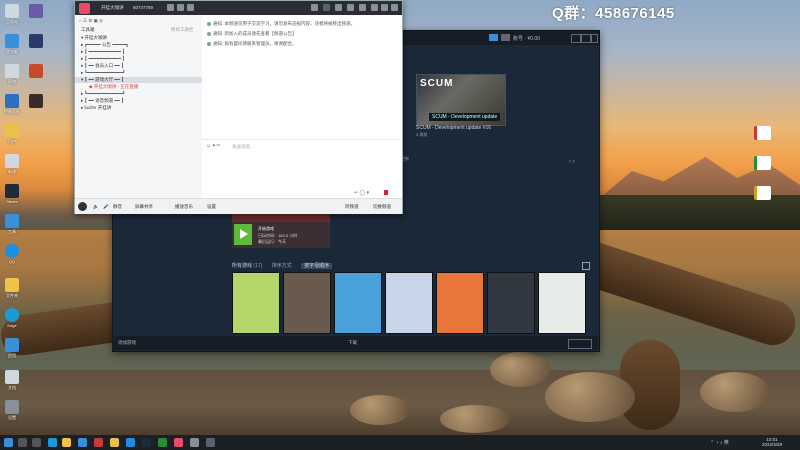  What do you see at coordinates (211, 207) in the screenshot?
I see `settings-button: 设置` at bounding box center [211, 207].